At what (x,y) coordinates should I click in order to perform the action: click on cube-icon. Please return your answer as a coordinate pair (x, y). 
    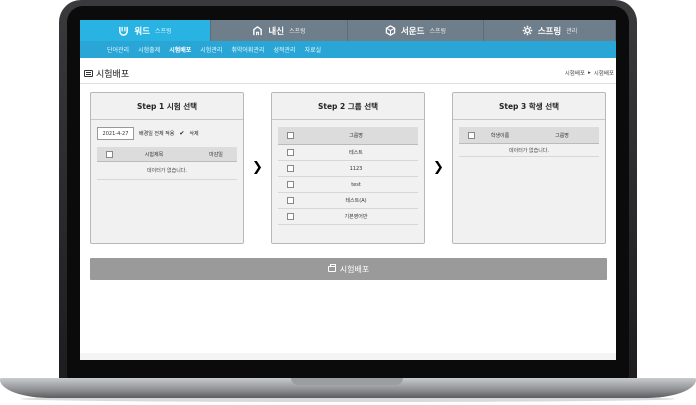
    Looking at the image, I should click on (390, 30).